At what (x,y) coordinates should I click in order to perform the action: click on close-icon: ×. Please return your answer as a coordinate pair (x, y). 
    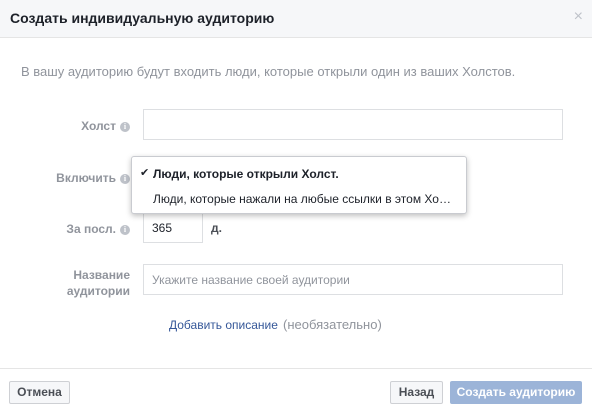
    Looking at the image, I should click on (578, 17).